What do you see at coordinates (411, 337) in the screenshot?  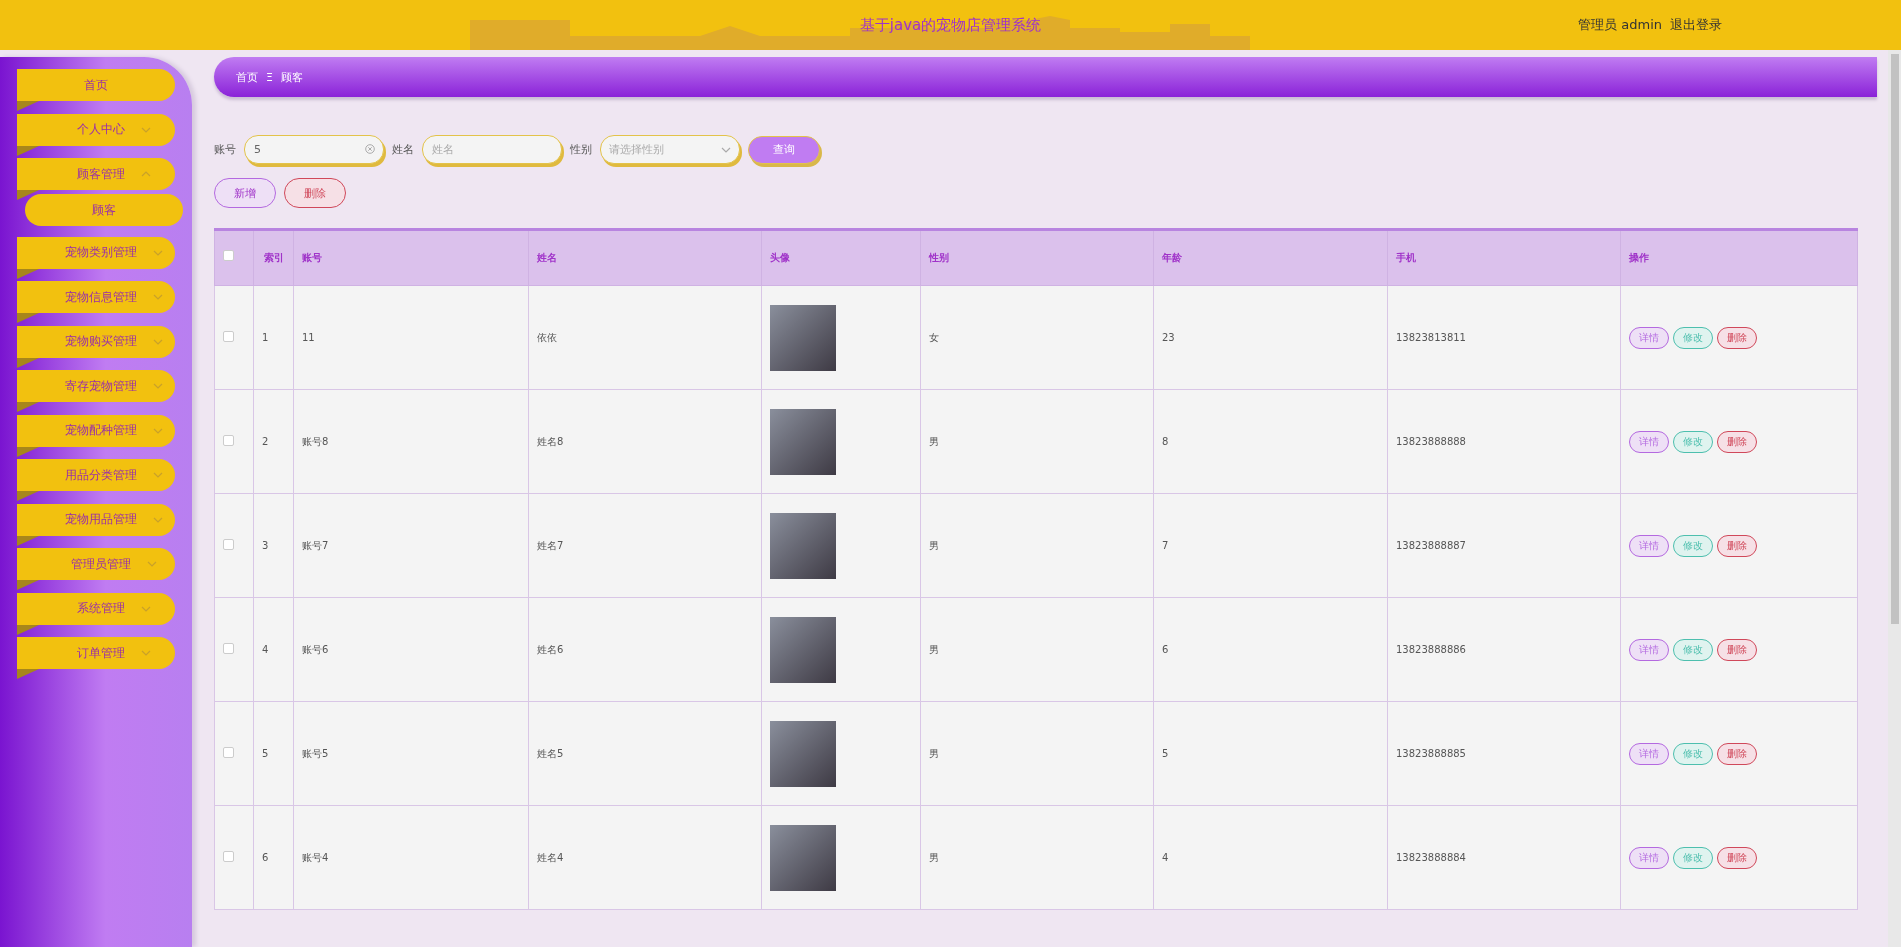 I see `table-cell: 11` at bounding box center [411, 337].